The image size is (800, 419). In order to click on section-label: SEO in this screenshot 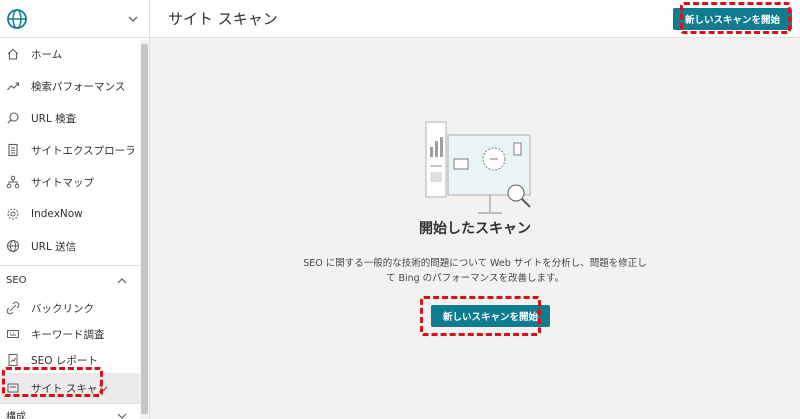, I will do `click(16, 280)`.